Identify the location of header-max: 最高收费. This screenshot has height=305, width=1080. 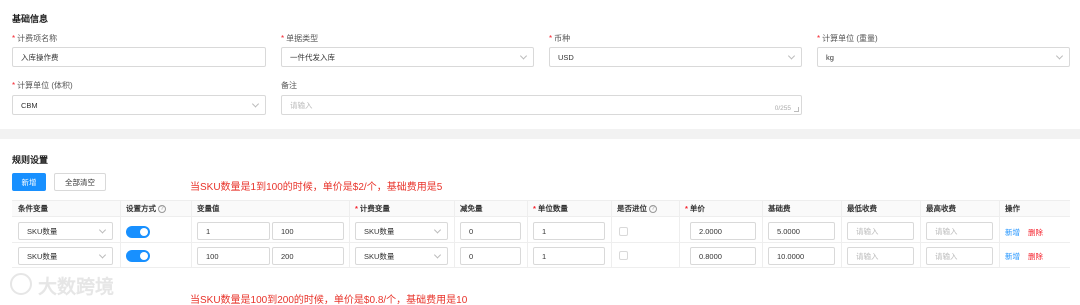
(941, 208).